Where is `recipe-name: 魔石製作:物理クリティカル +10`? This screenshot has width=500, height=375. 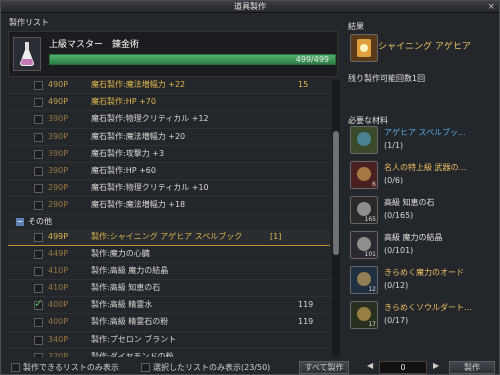
recipe-name: 魔石製作:物理クリティカル +10 is located at coordinates (150, 188).